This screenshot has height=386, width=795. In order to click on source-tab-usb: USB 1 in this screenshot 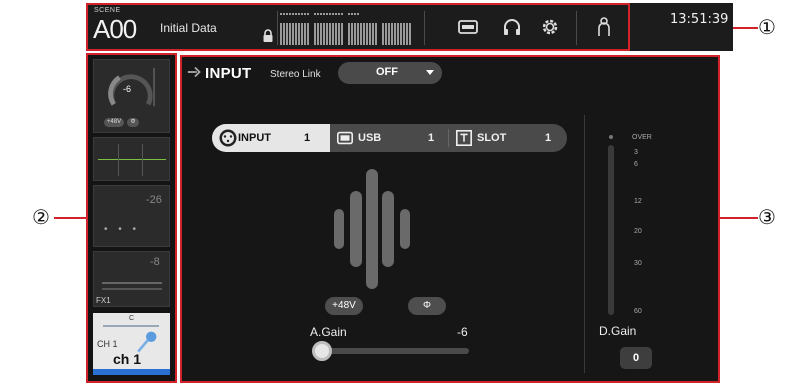, I will do `click(389, 138)`.